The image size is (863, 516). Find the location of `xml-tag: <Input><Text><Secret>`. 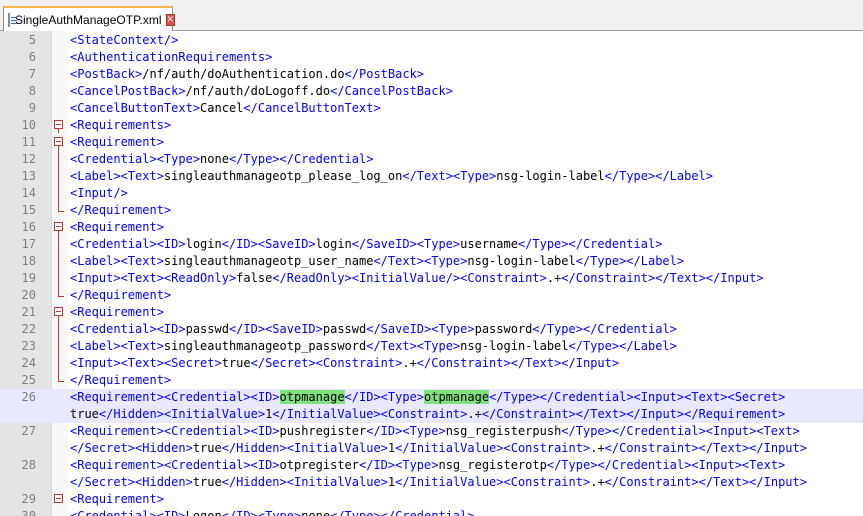

xml-tag: <Input><Text><Secret> is located at coordinates (146, 363).